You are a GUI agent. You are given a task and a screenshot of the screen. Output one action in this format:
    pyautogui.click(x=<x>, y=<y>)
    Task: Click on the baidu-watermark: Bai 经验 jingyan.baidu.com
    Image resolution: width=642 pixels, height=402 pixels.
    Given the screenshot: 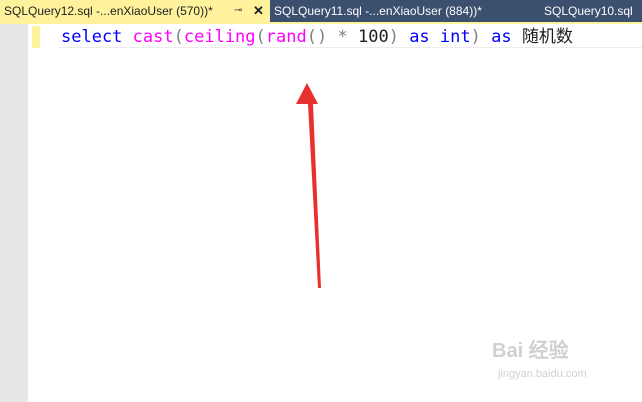 What is the action you would take?
    pyautogui.click(x=557, y=362)
    